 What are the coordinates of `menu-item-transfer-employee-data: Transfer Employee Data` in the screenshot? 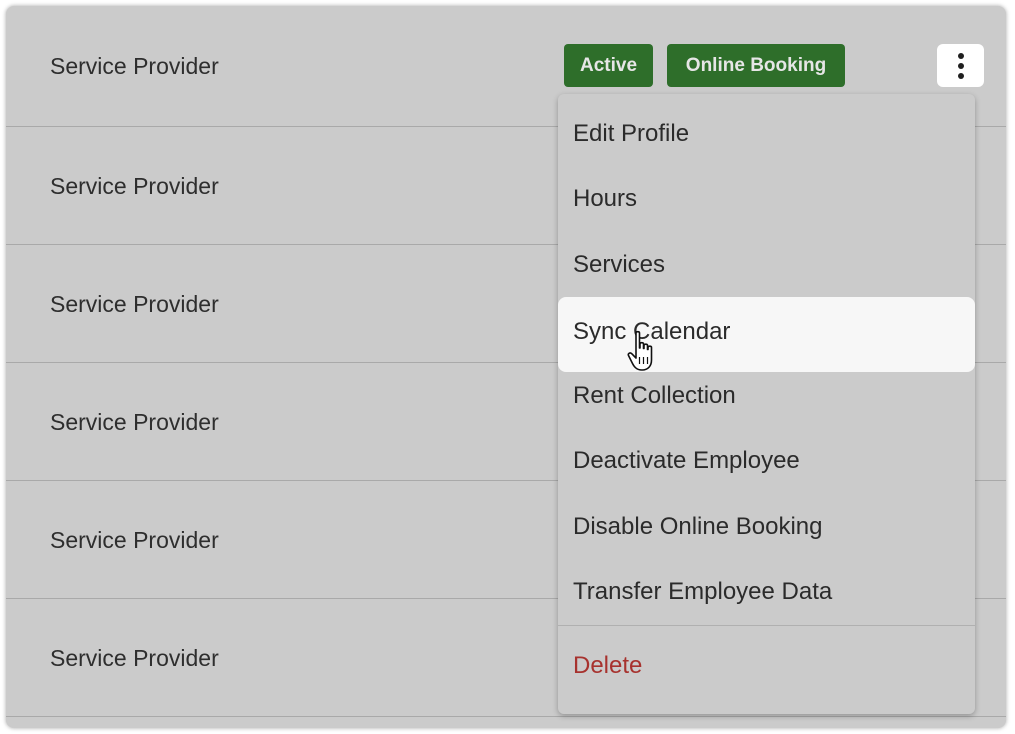 It's located at (766, 592).